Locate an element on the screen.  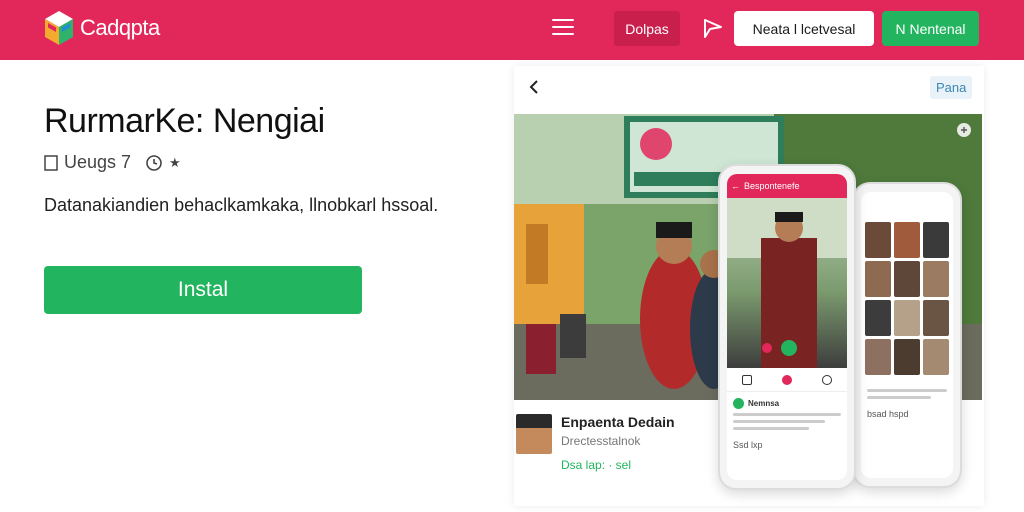
meta-count: Ueugs 7 is located at coordinates (87, 162).